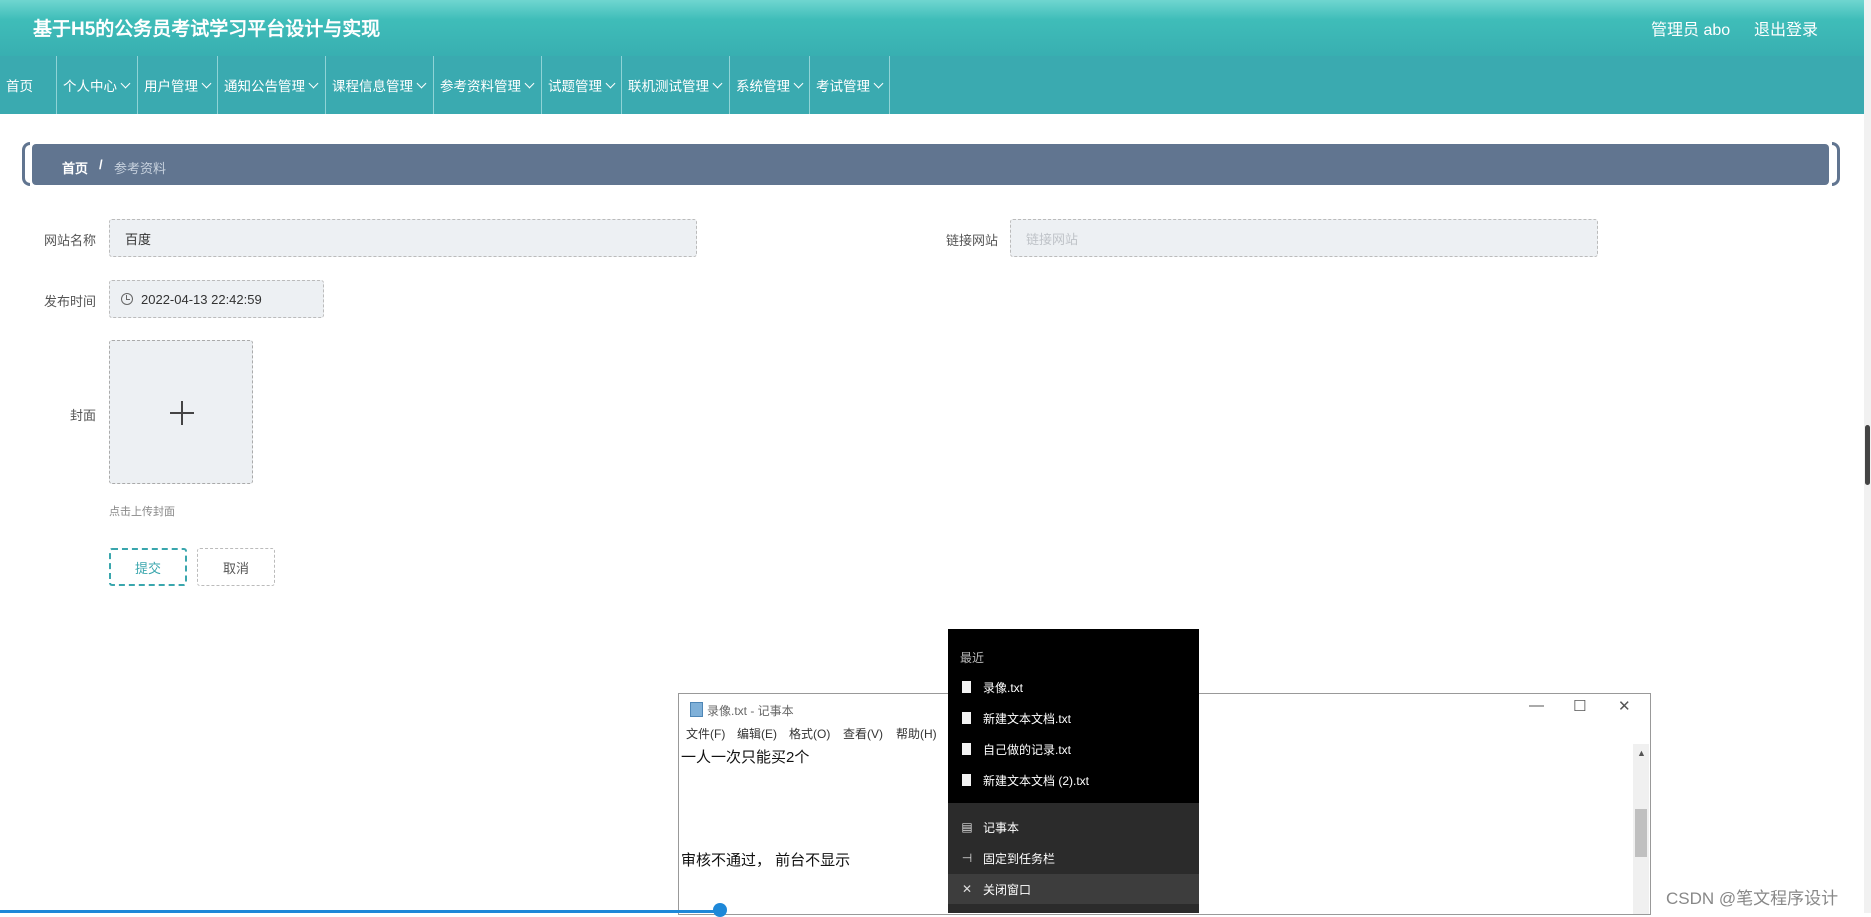 The width and height of the screenshot is (1871, 917). Describe the element at coordinates (1019, 858) in the screenshot. I see `jumplist-pin-label: 固定到任务栏` at that location.